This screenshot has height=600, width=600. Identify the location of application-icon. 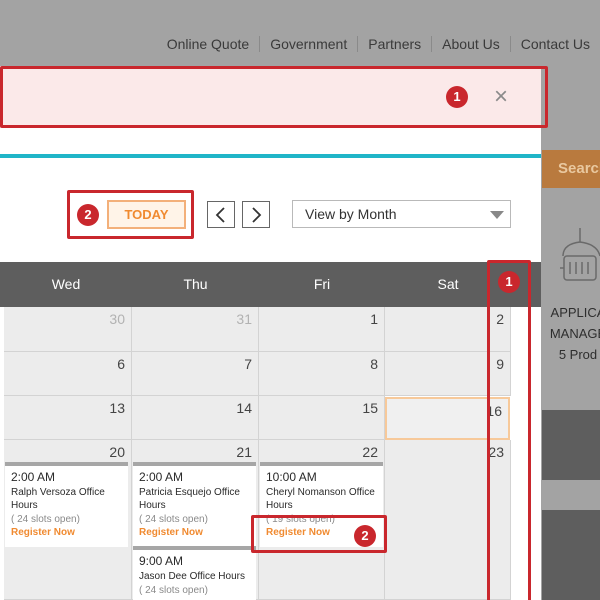
(580, 256).